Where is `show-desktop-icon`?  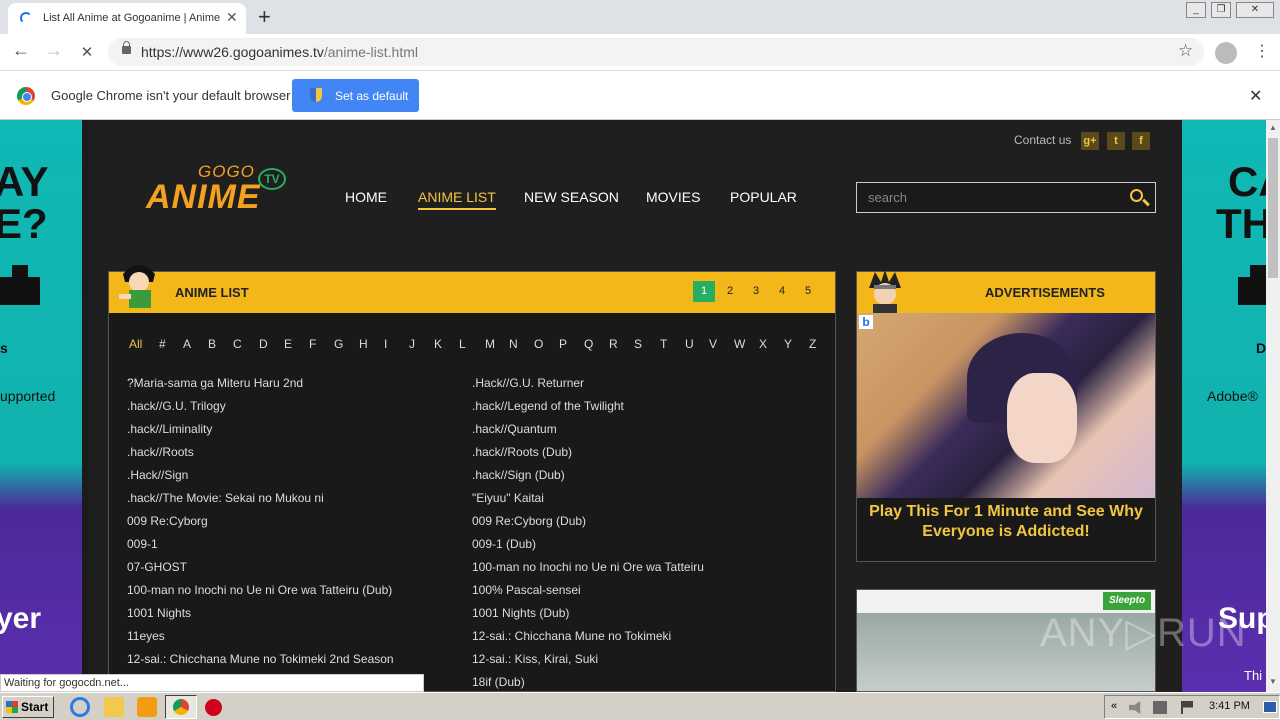
show-desktop-icon is located at coordinates (1270, 707).